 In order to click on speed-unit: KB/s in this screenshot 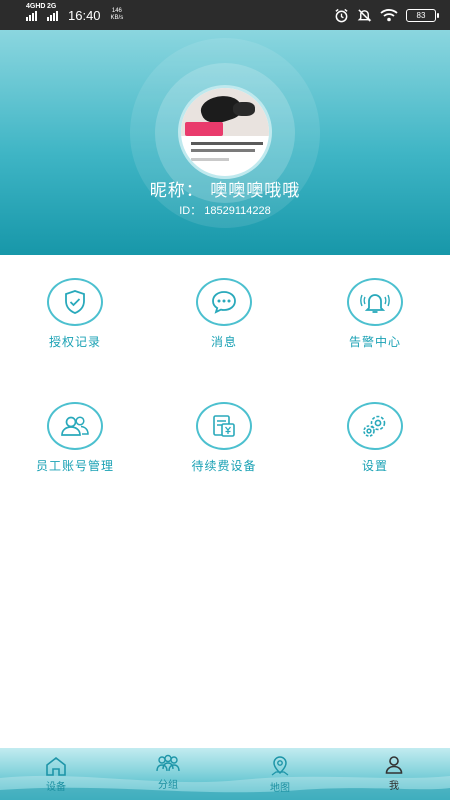, I will do `click(117, 18)`.